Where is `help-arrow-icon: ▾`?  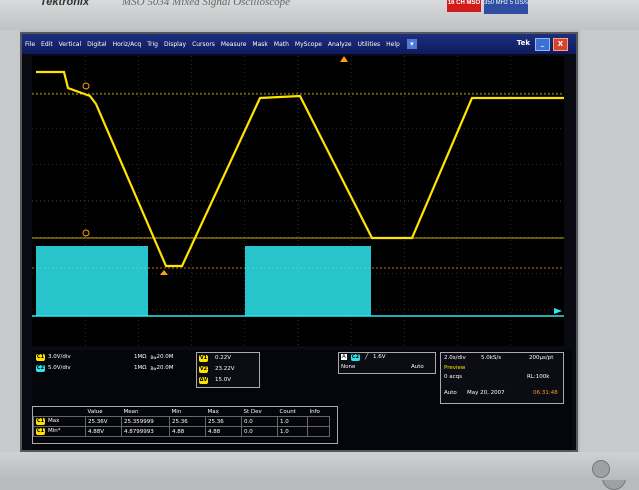
help-arrow-icon: ▾ is located at coordinates (411, 44).